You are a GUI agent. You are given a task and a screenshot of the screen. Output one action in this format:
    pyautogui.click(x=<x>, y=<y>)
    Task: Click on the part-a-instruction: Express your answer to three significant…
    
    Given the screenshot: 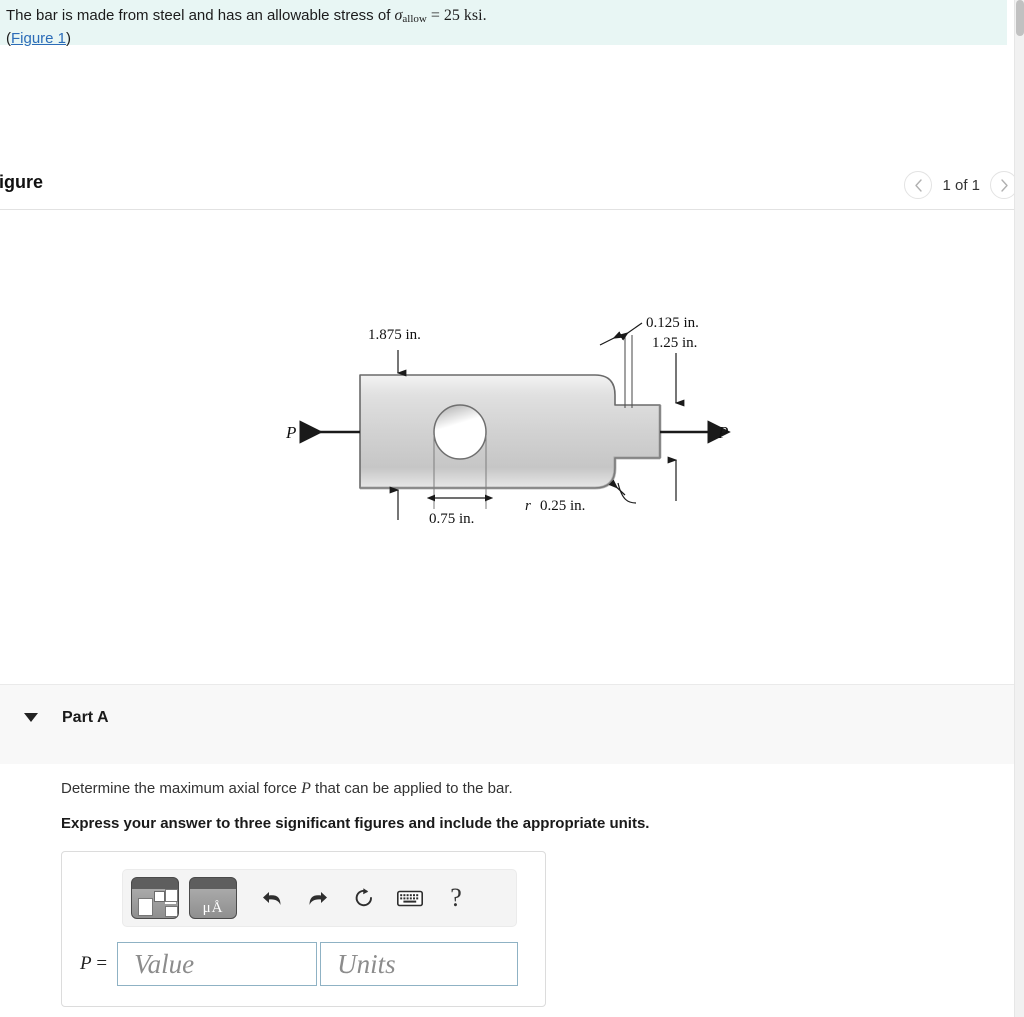 What is the action you would take?
    pyautogui.click(x=355, y=823)
    